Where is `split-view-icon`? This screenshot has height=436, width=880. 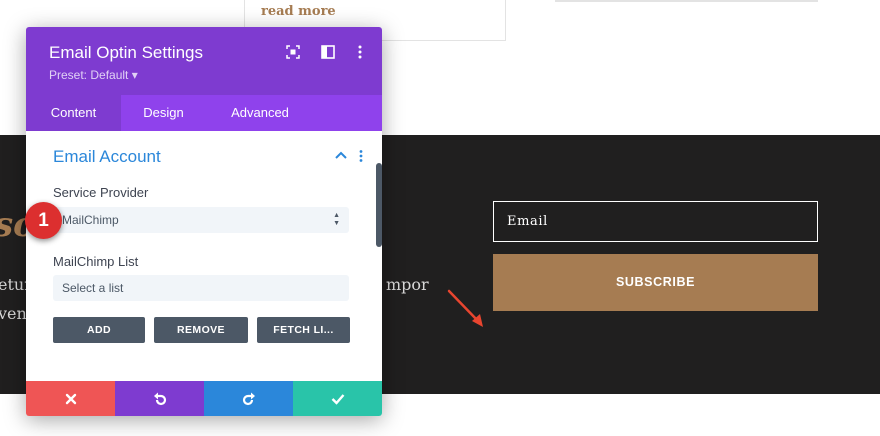
split-view-icon is located at coordinates (328, 52).